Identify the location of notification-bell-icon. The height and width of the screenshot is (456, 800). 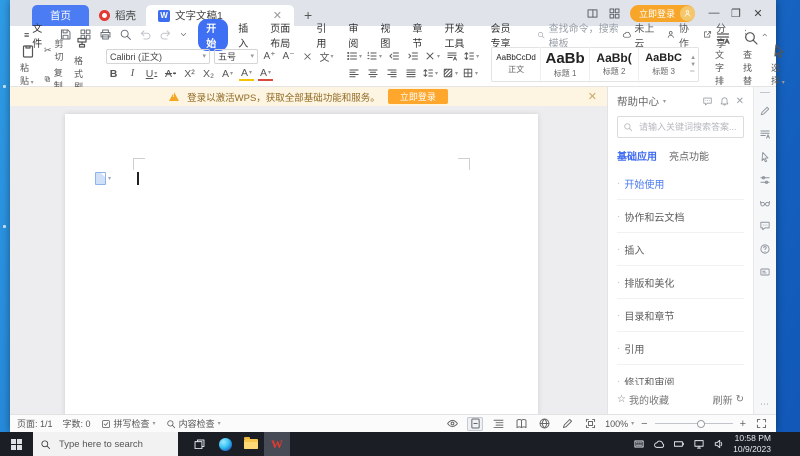
(724, 101).